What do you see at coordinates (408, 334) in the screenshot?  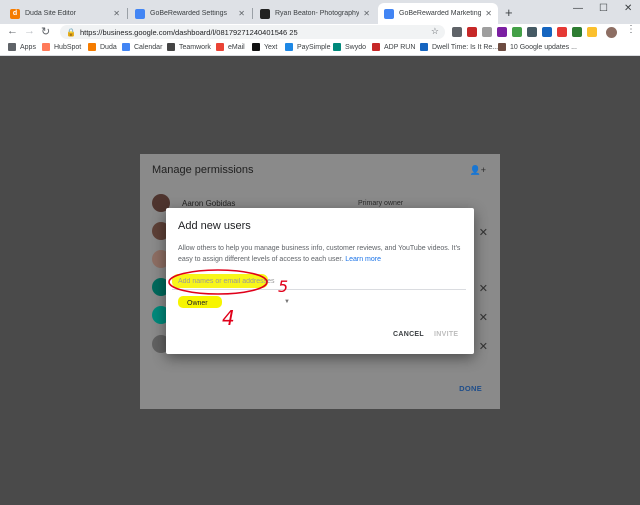 I see `cancel-button: CANCEL` at bounding box center [408, 334].